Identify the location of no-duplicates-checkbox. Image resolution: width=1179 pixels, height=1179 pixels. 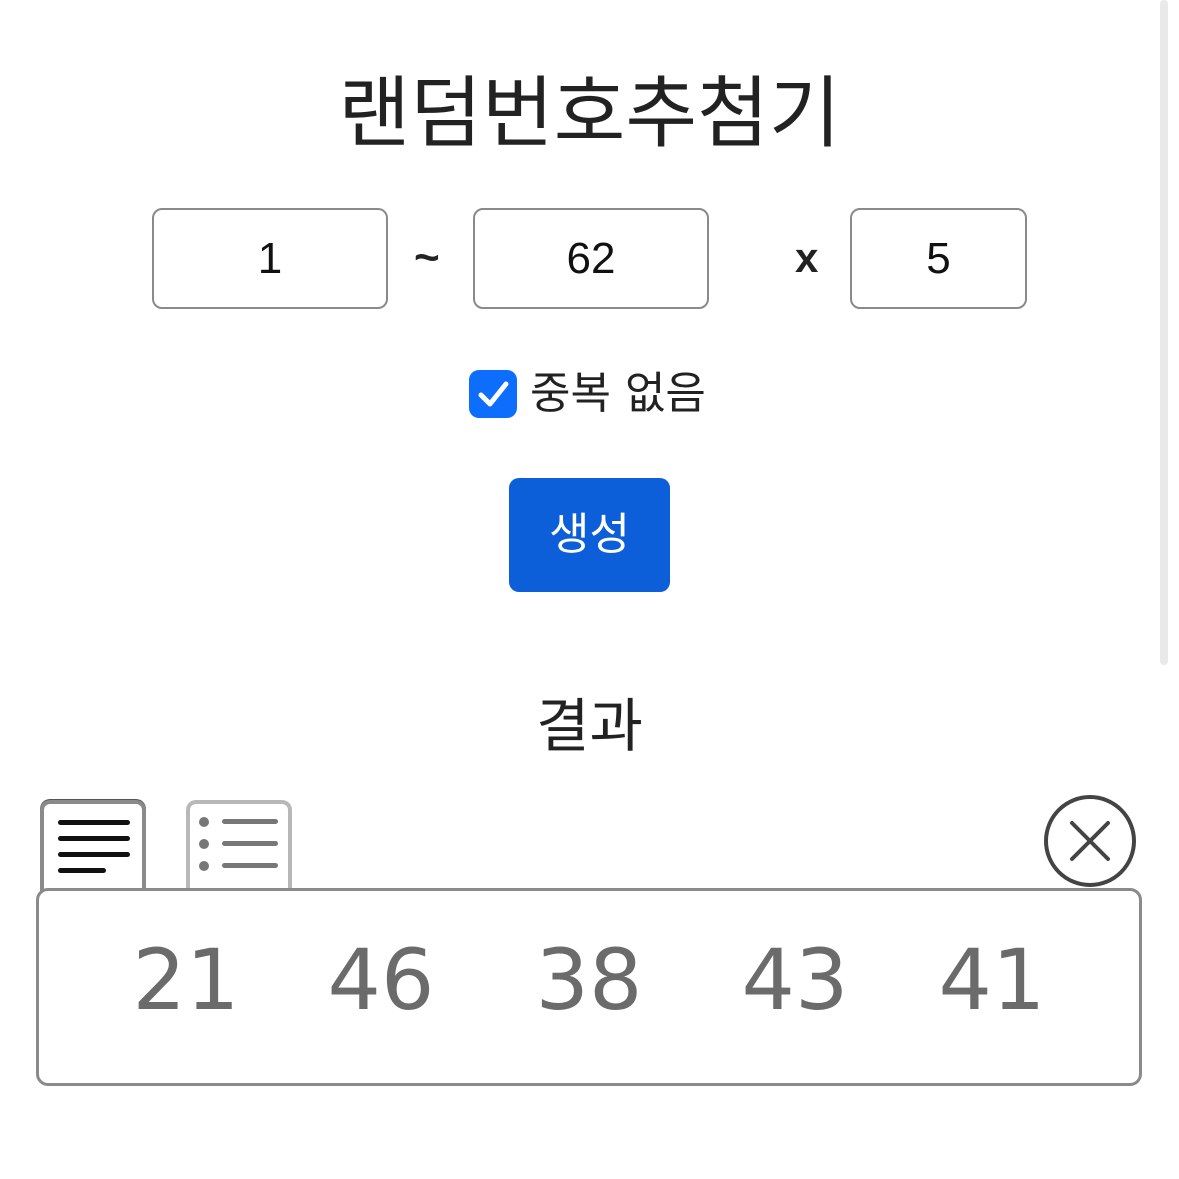
(493, 394).